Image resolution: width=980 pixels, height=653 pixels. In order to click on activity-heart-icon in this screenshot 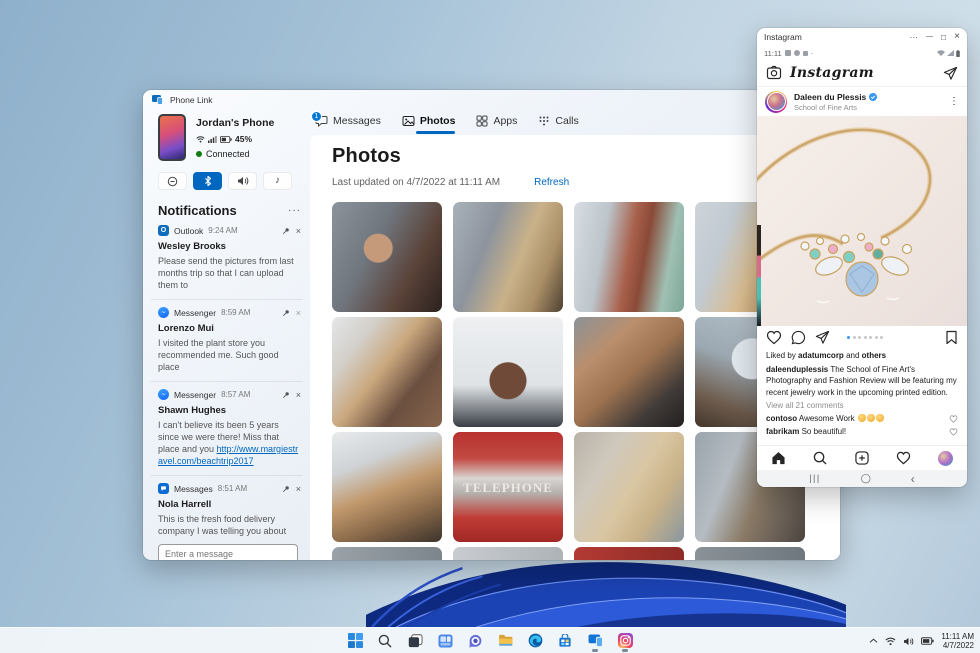, I will do `click(903, 458)`.